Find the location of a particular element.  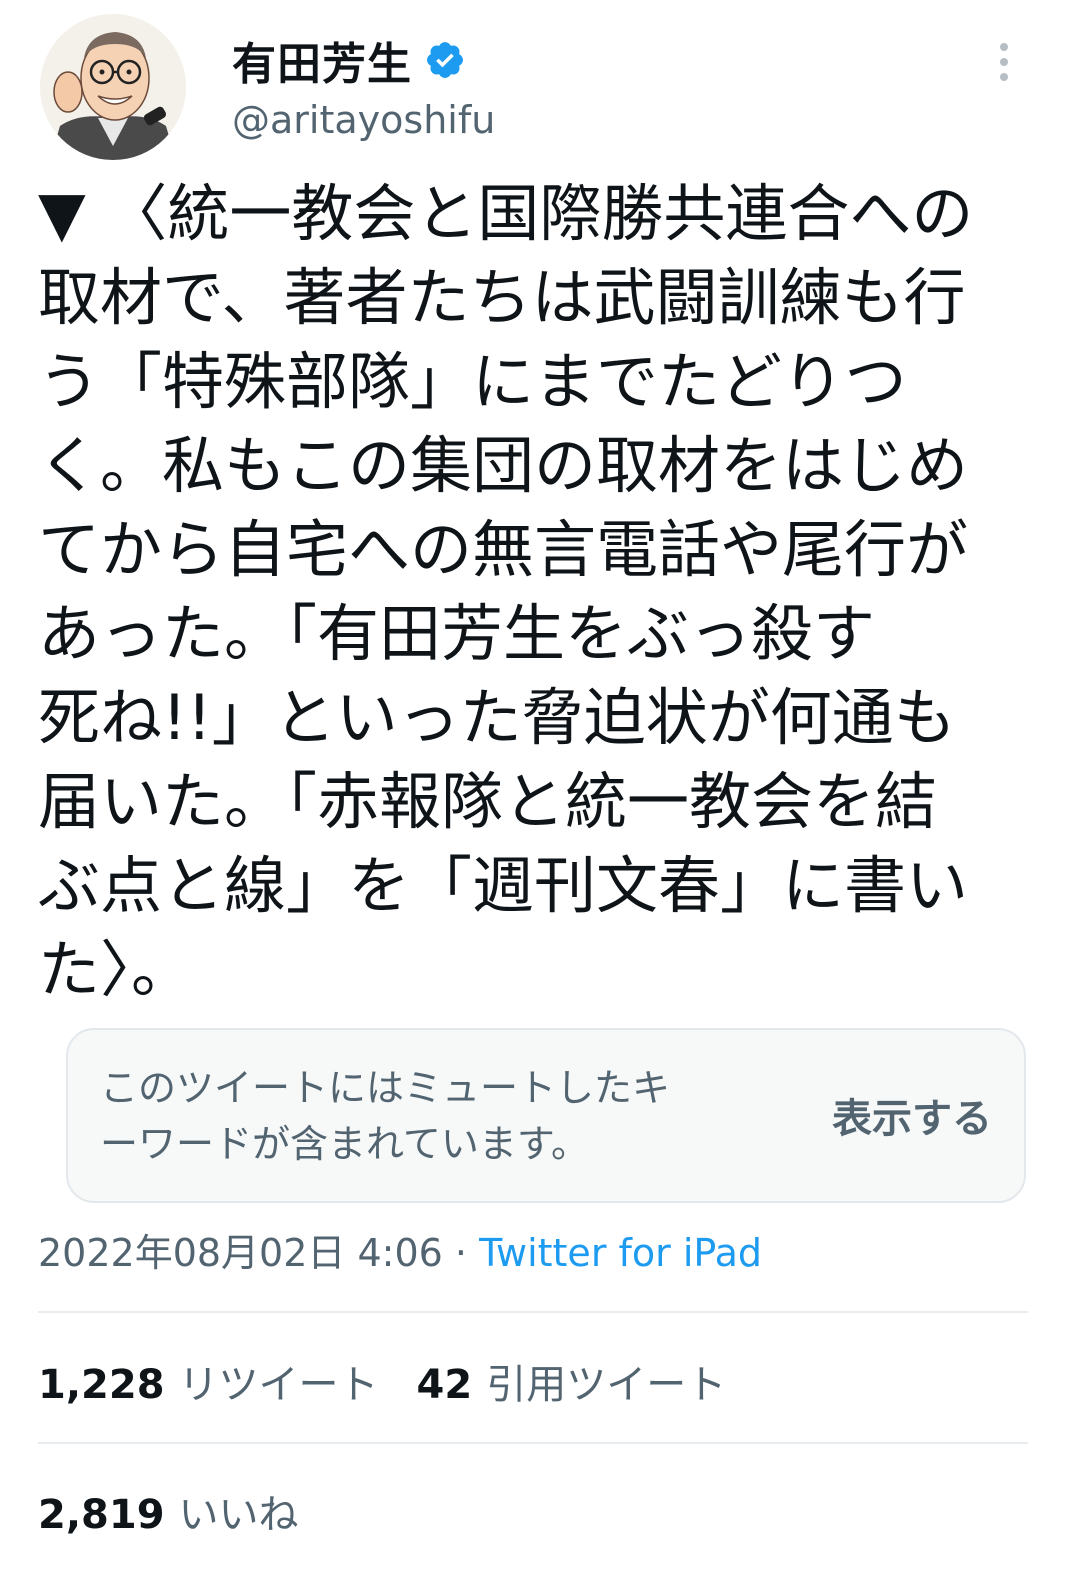

retweets-stat: 1,228 リツイート is located at coordinates (208, 1385).